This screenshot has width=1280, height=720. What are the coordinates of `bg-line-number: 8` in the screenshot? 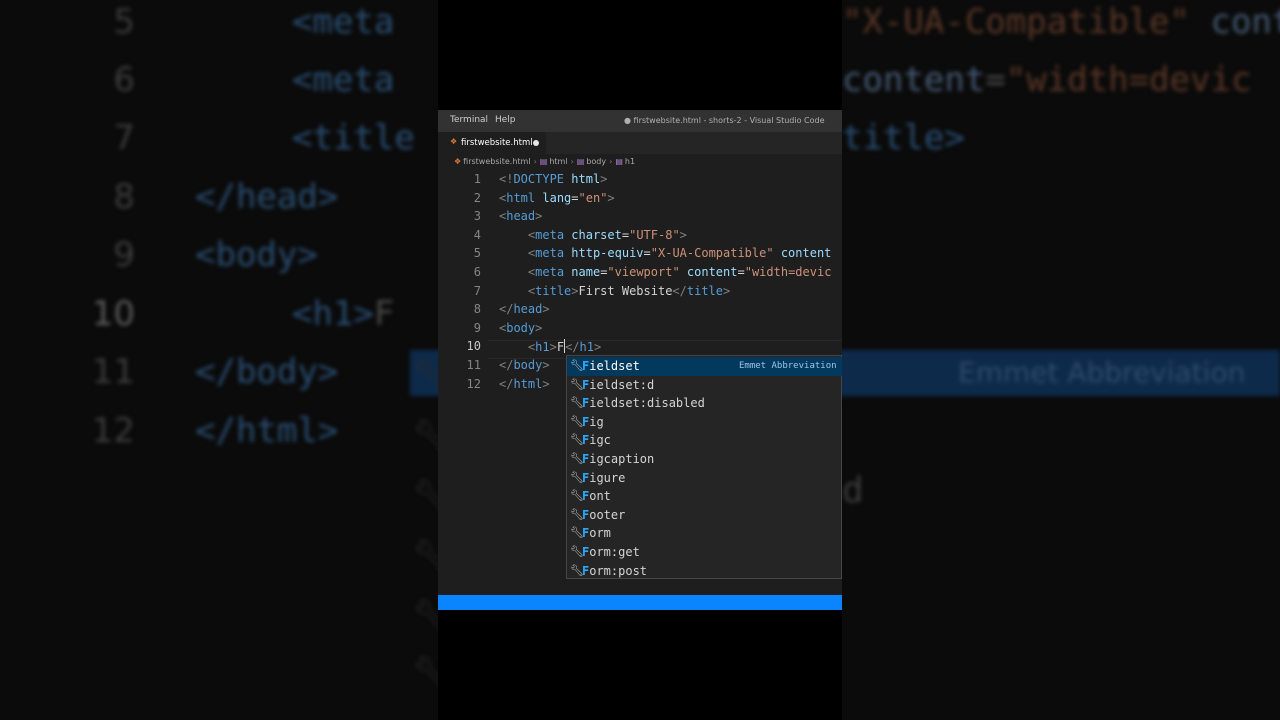 It's located at (124, 197).